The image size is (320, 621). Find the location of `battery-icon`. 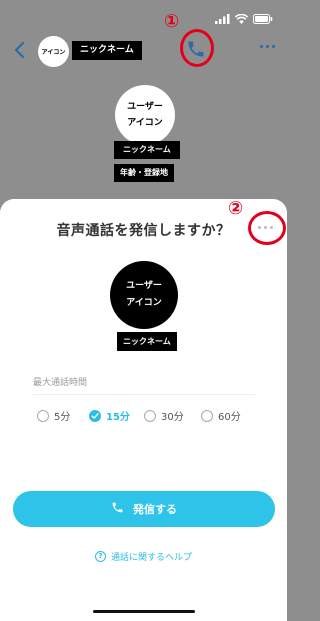

battery-icon is located at coordinates (263, 18).